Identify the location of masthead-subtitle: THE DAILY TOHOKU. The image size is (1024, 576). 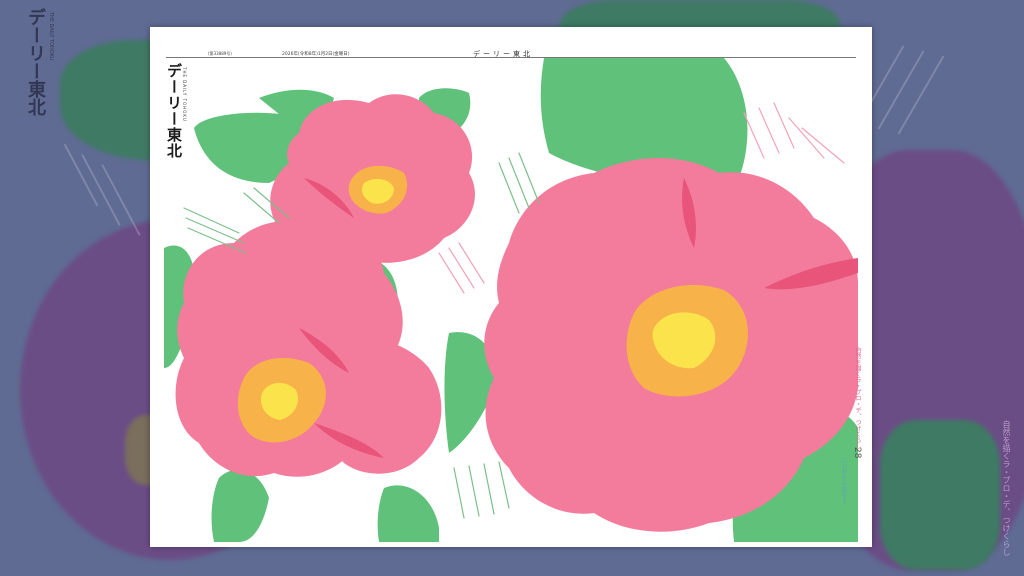
(184, 94).